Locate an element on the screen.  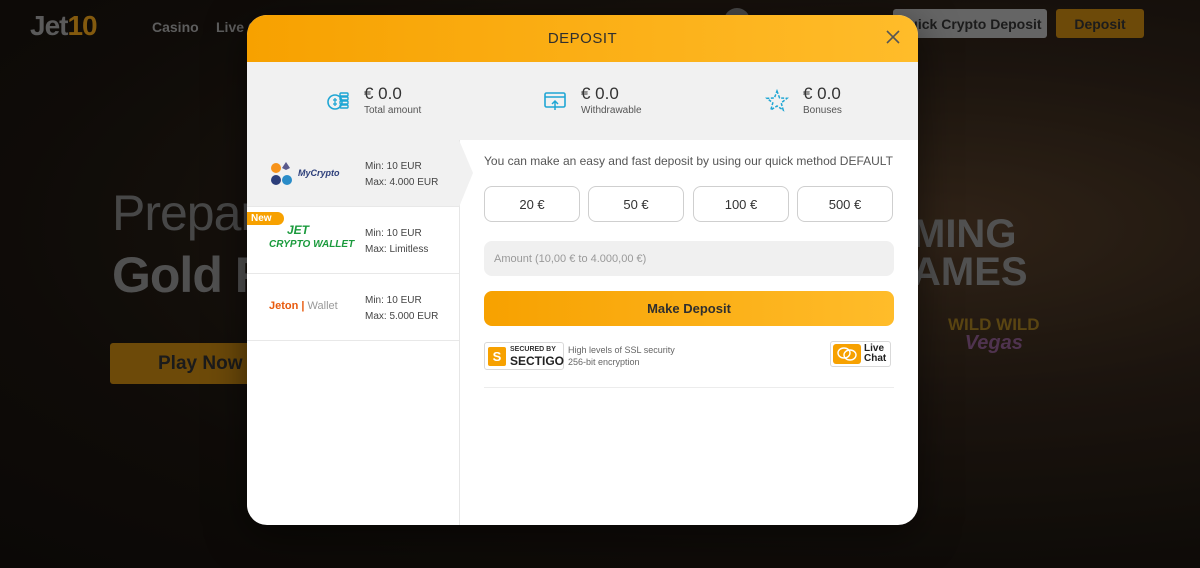
total-amount-label: Total amount is located at coordinates (393, 110).